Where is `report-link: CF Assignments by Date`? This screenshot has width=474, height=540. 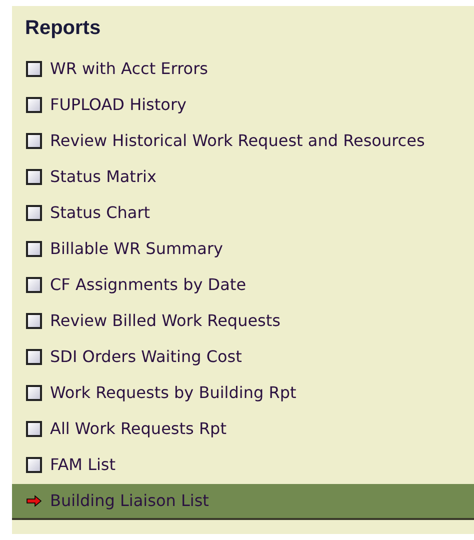 report-link: CF Assignments by Date is located at coordinates (243, 286).